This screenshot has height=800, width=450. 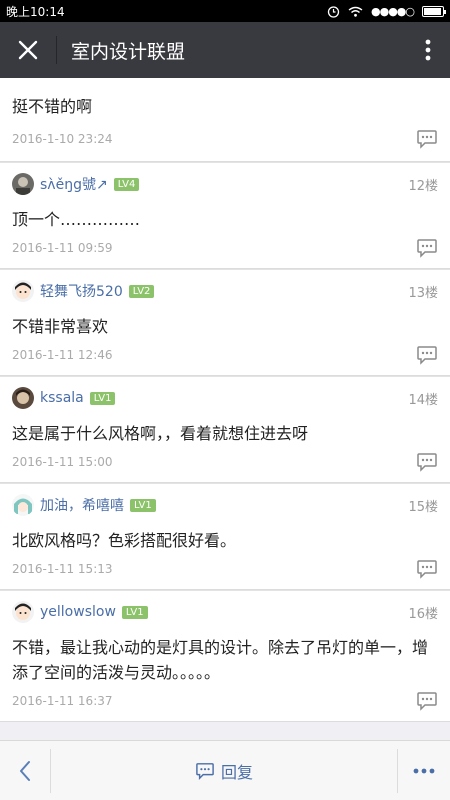 I want to click on comment-item: 挺不错的啊 2016-1-10 23:24, so click(x=225, y=120).